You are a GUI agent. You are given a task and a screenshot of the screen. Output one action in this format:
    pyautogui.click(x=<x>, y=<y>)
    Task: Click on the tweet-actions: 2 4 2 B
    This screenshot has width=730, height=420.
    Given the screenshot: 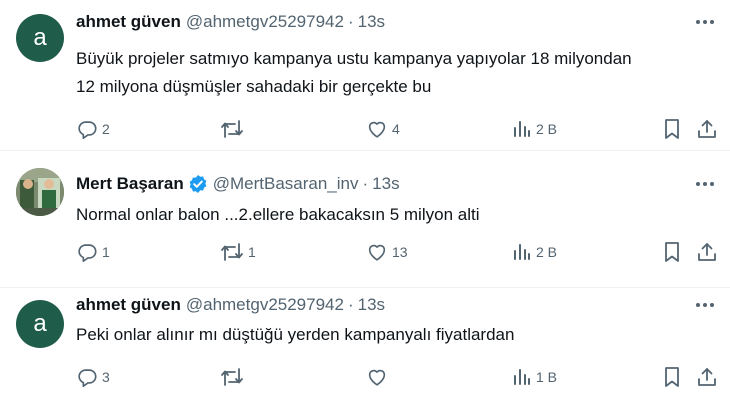 What is the action you would take?
    pyautogui.click(x=398, y=129)
    